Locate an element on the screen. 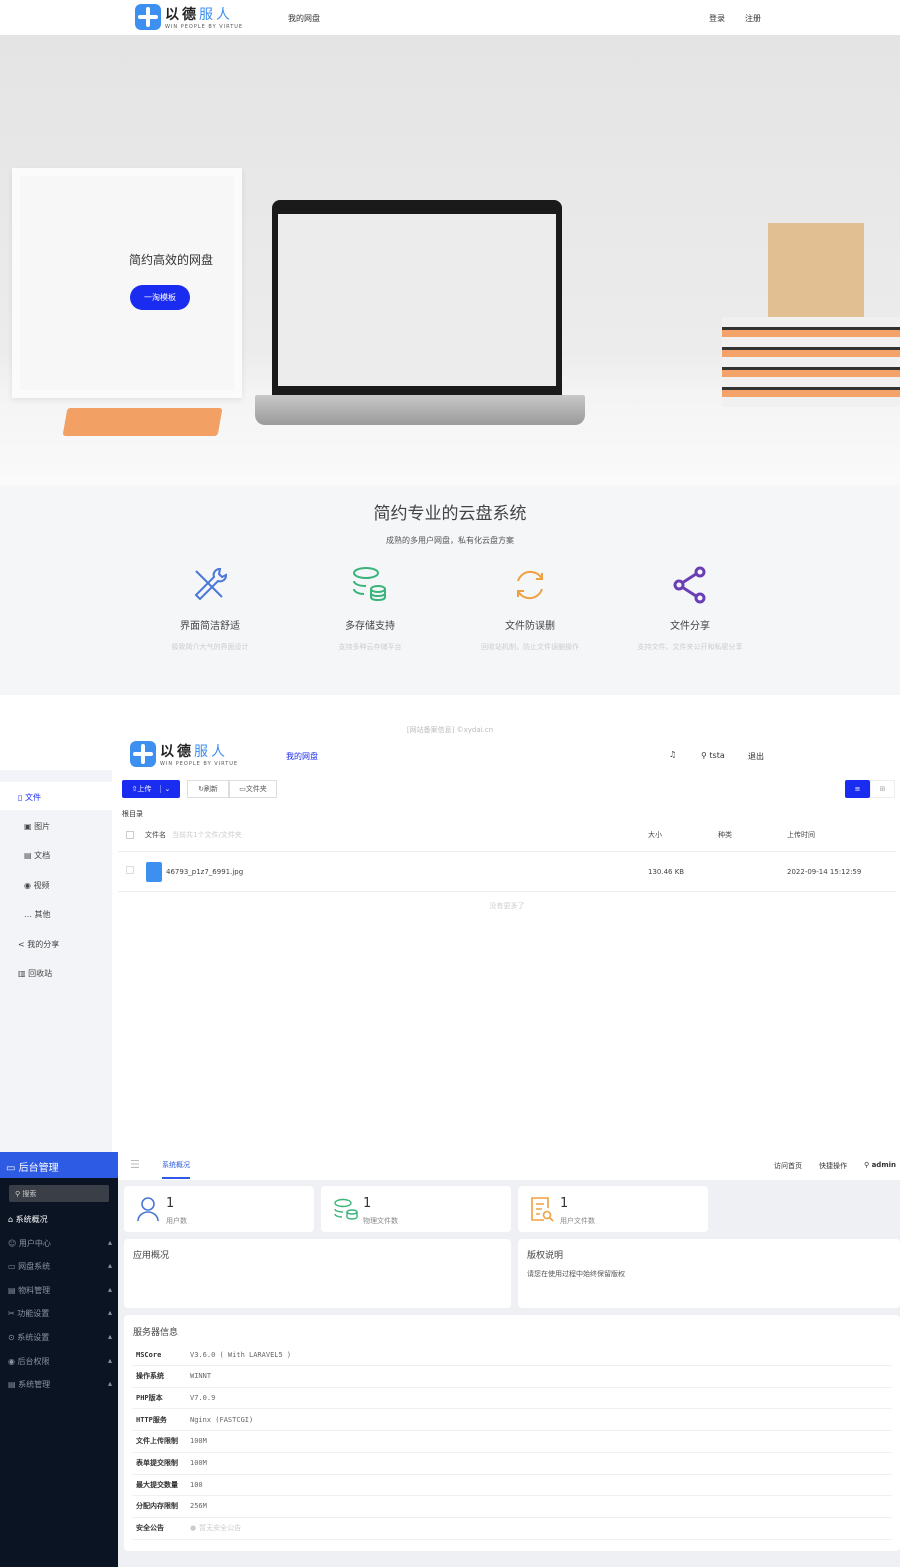 The height and width of the screenshot is (1567, 900). user-icon is located at coordinates (148, 1209).